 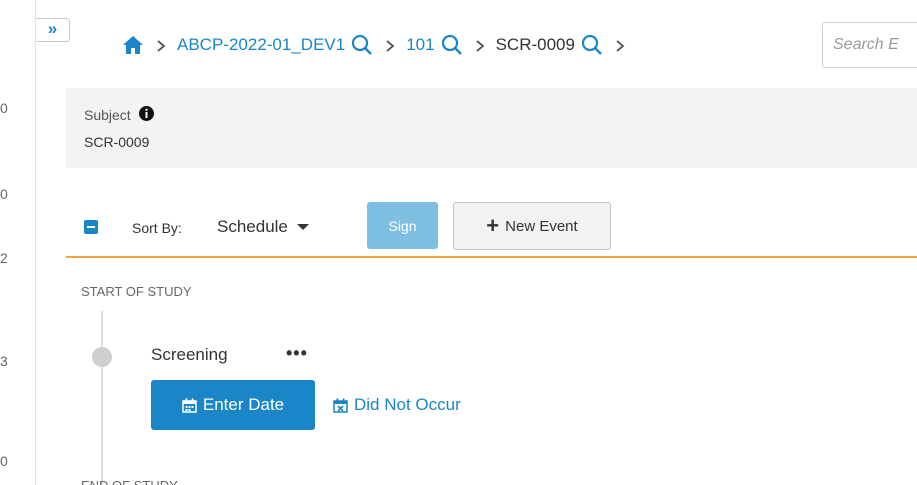 I want to click on home-icon, so click(x=133, y=45).